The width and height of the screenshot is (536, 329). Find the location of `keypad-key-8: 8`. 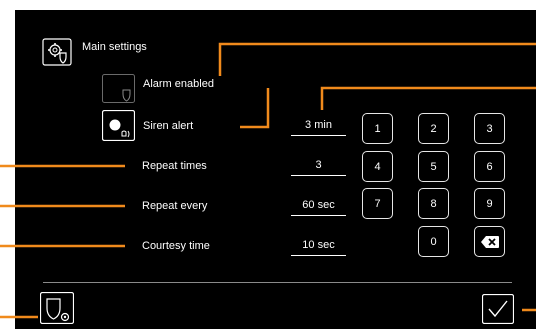

keypad-key-8: 8 is located at coordinates (433, 203).